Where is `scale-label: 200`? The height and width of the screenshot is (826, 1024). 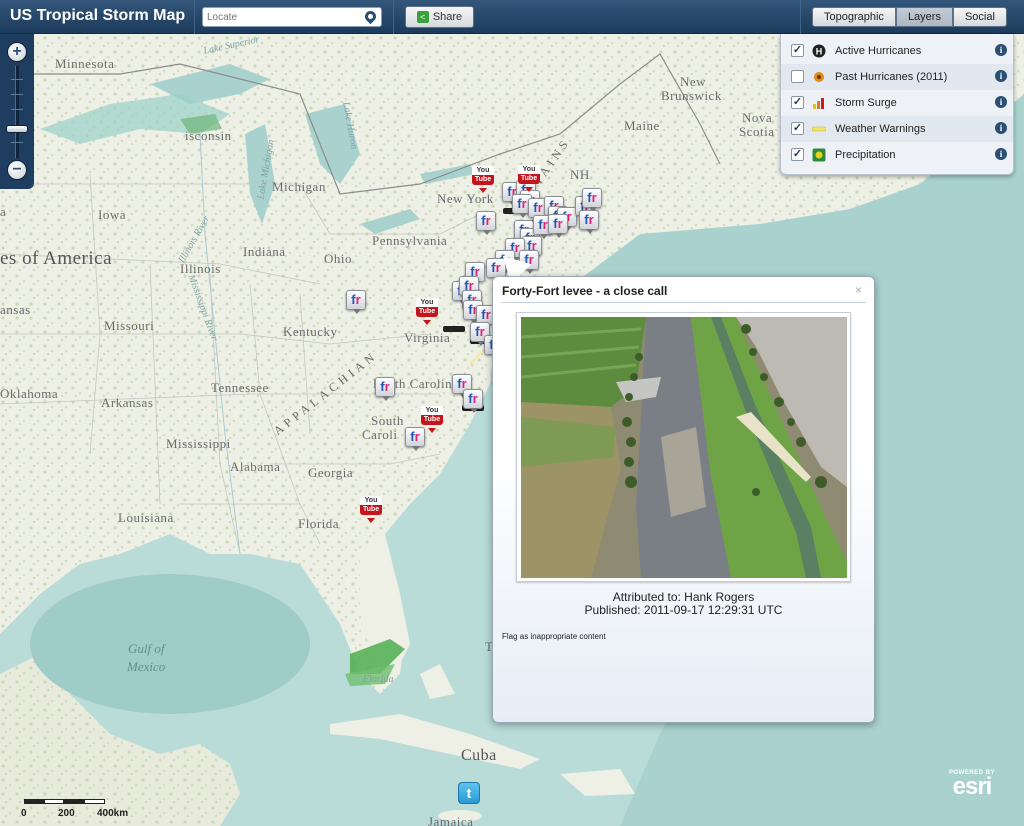 scale-label: 200 is located at coordinates (66, 813).